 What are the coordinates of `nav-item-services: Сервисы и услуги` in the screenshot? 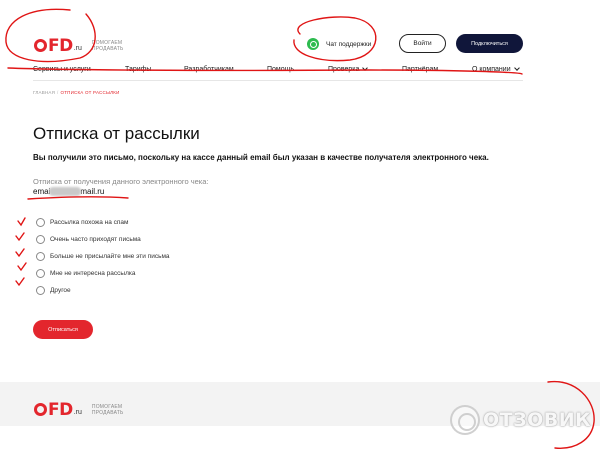 It's located at (62, 69).